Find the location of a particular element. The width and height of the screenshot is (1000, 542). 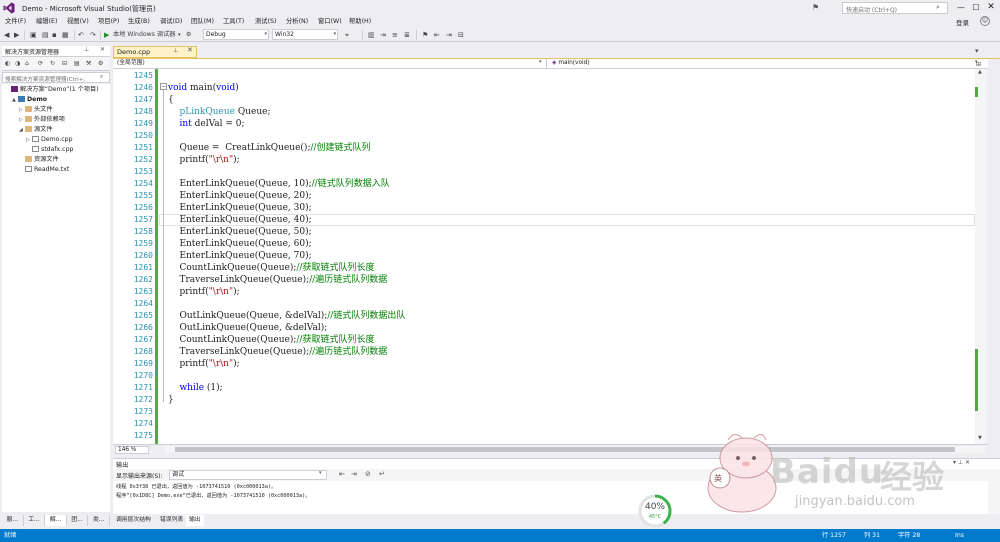

pin-icon: ⊥ is located at coordinates (86, 49).